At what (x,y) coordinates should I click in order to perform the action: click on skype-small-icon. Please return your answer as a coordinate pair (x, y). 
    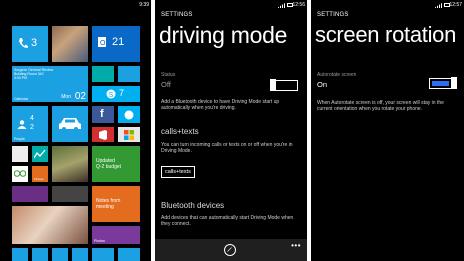
    Looking at the image, I should click on (129, 115).